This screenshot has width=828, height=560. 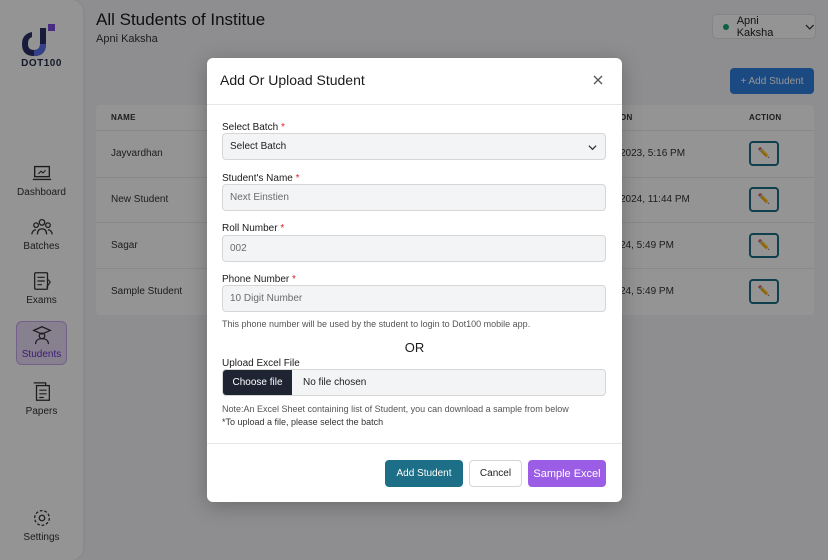 I want to click on batch-select-value: Select Batch, so click(x=258, y=146).